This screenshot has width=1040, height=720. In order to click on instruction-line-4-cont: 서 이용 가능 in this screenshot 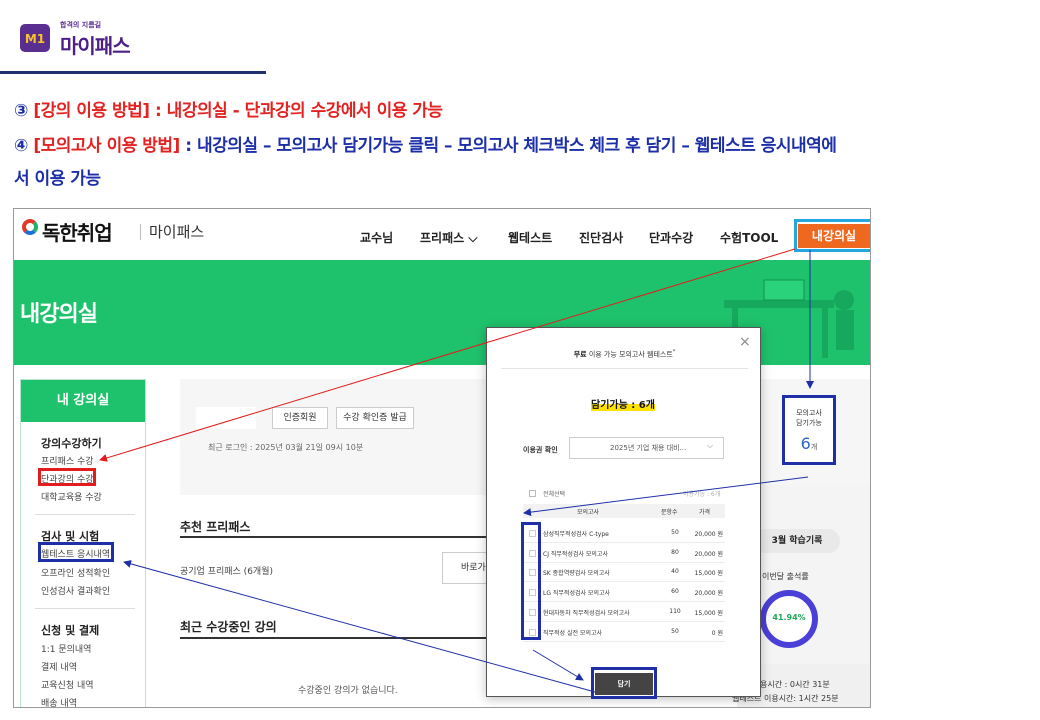, I will do `click(57, 179)`.